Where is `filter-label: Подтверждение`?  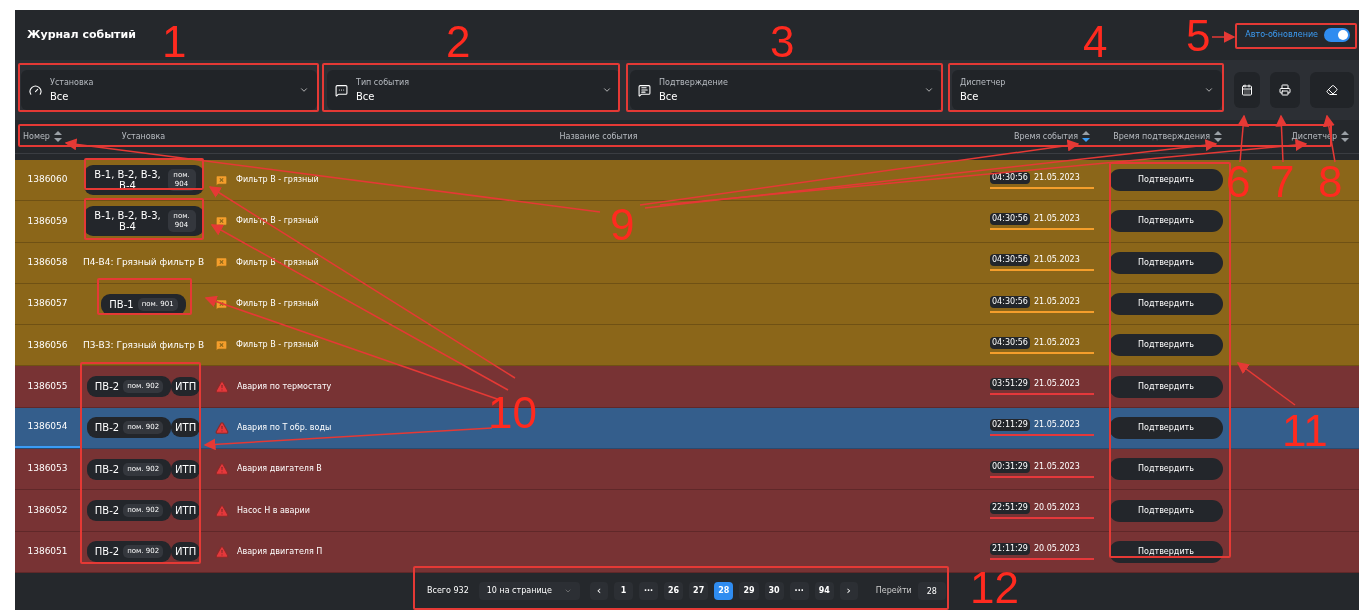
filter-label: Подтверждение is located at coordinates (694, 82).